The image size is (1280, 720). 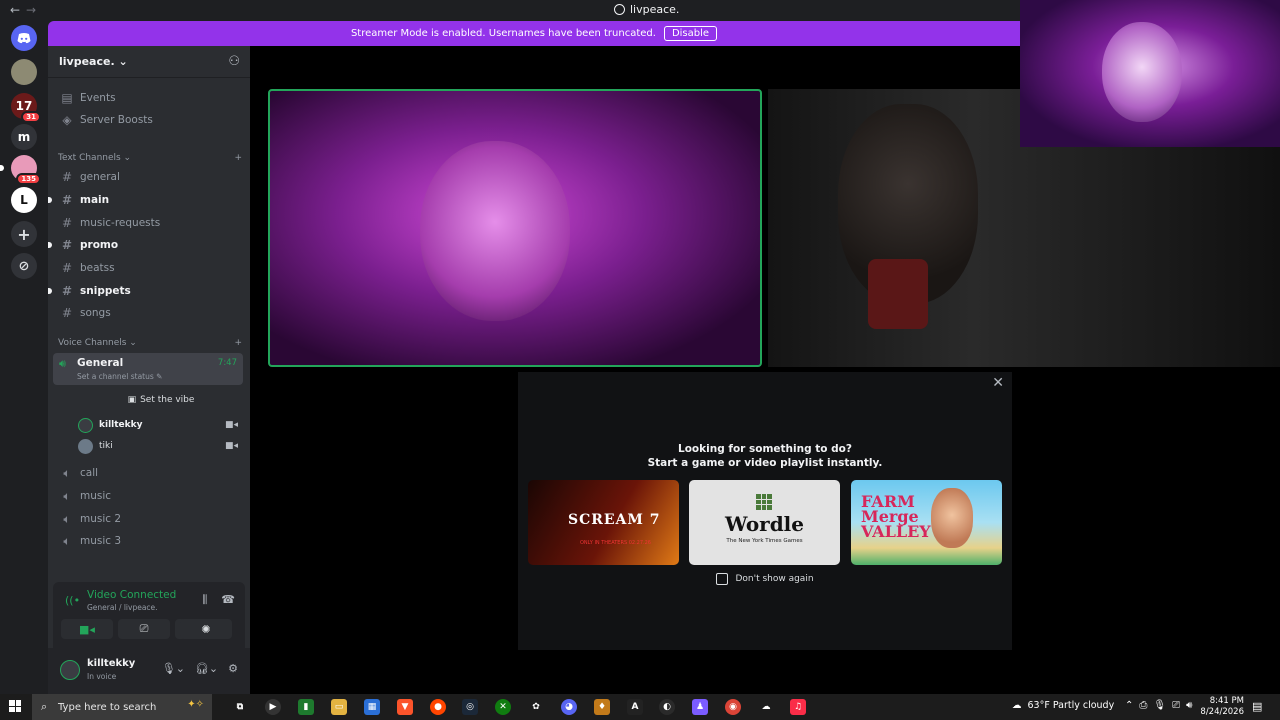 I want to click on set-the-vibe-button: ▣ Set the vibe, so click(x=161, y=400).